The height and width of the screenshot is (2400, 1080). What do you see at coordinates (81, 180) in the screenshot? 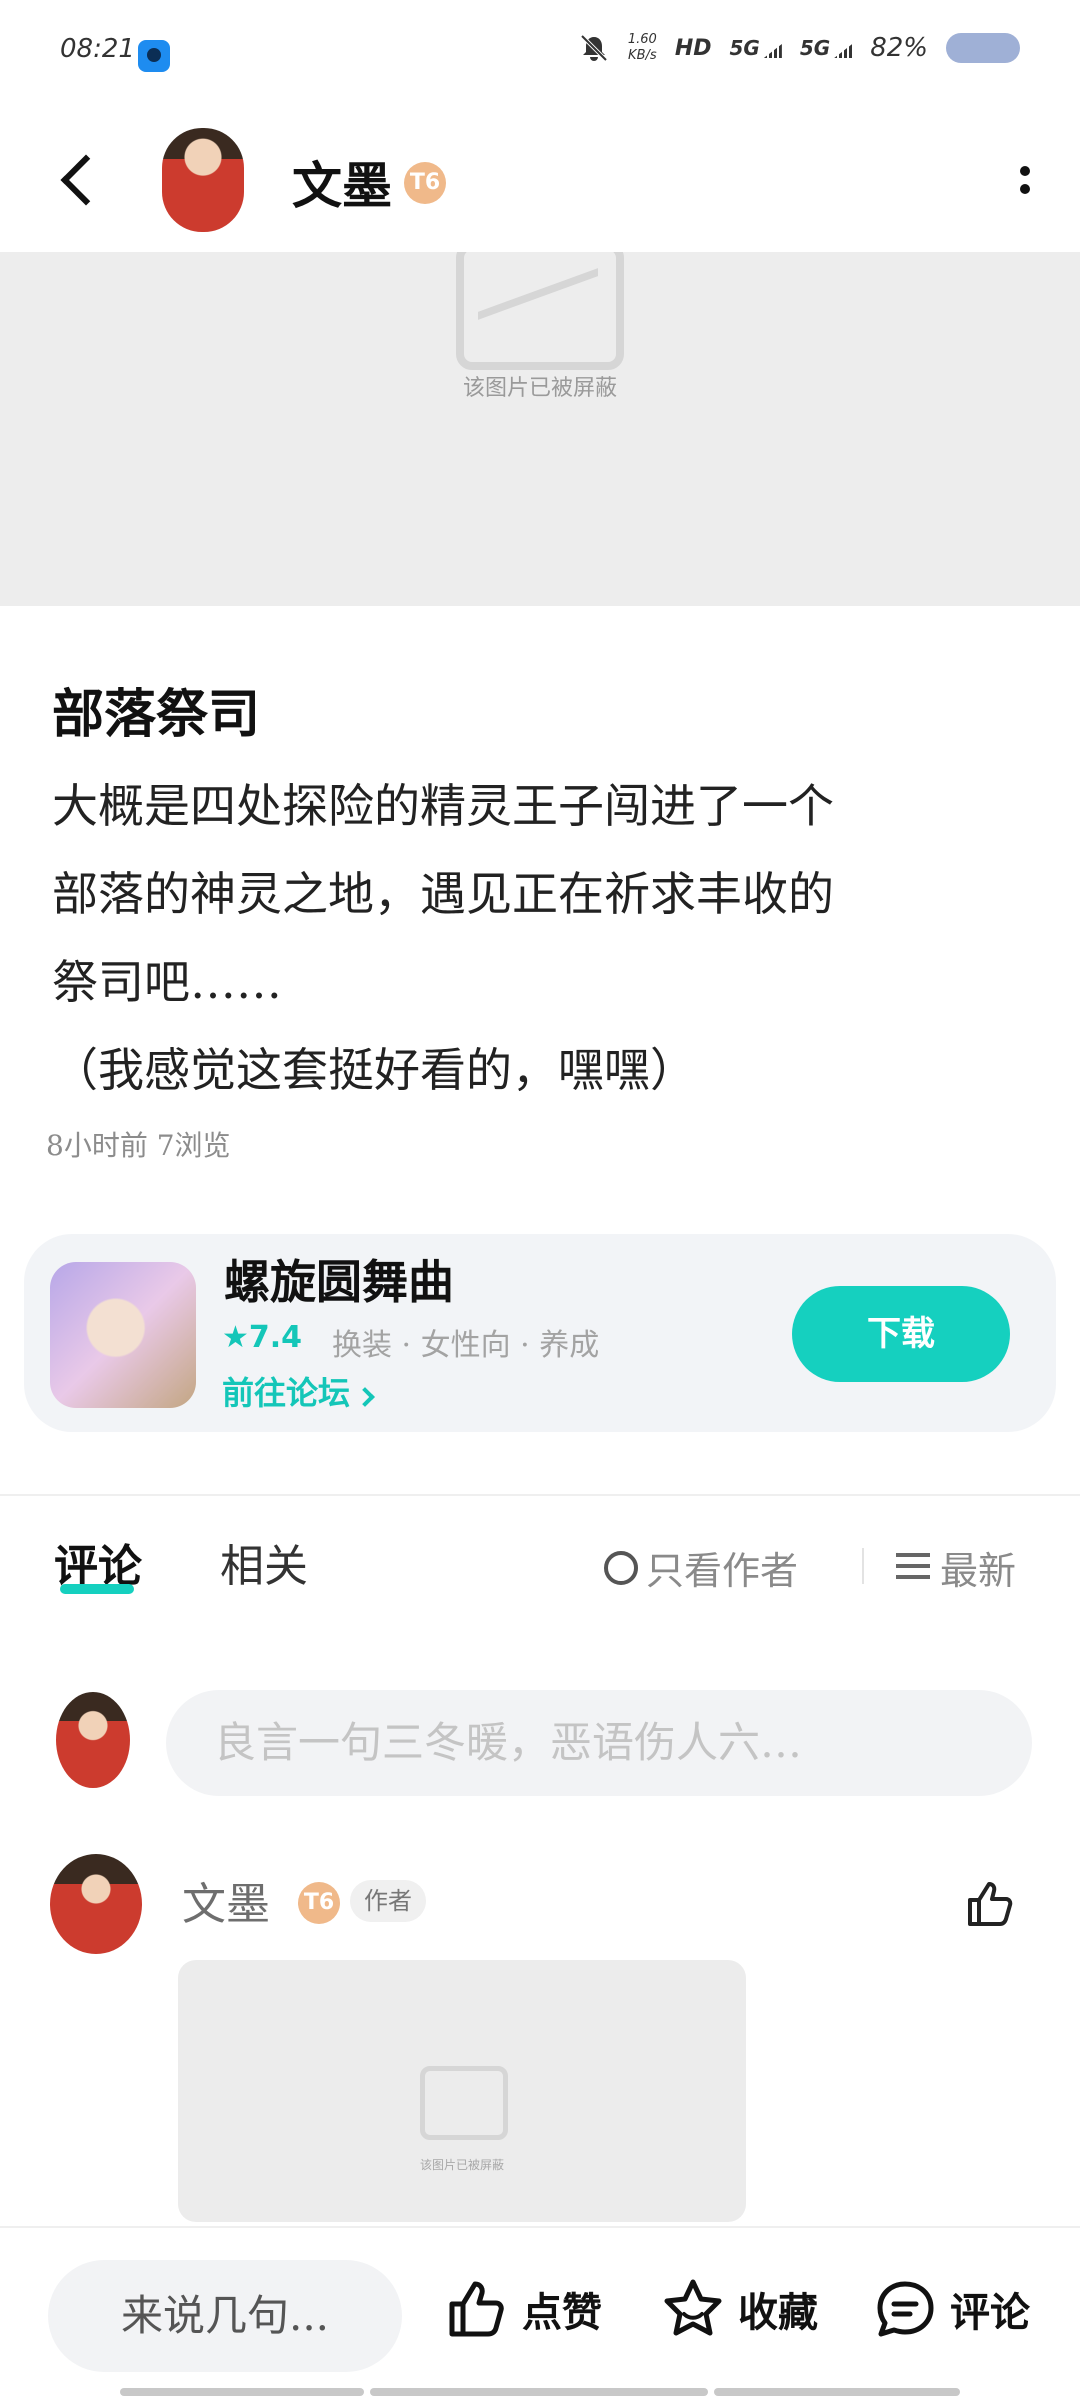
I see `back-button` at bounding box center [81, 180].